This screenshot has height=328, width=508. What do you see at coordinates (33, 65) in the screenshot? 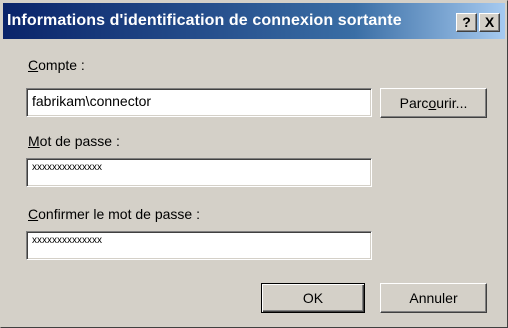
I see `account-label-accelerator: C` at bounding box center [33, 65].